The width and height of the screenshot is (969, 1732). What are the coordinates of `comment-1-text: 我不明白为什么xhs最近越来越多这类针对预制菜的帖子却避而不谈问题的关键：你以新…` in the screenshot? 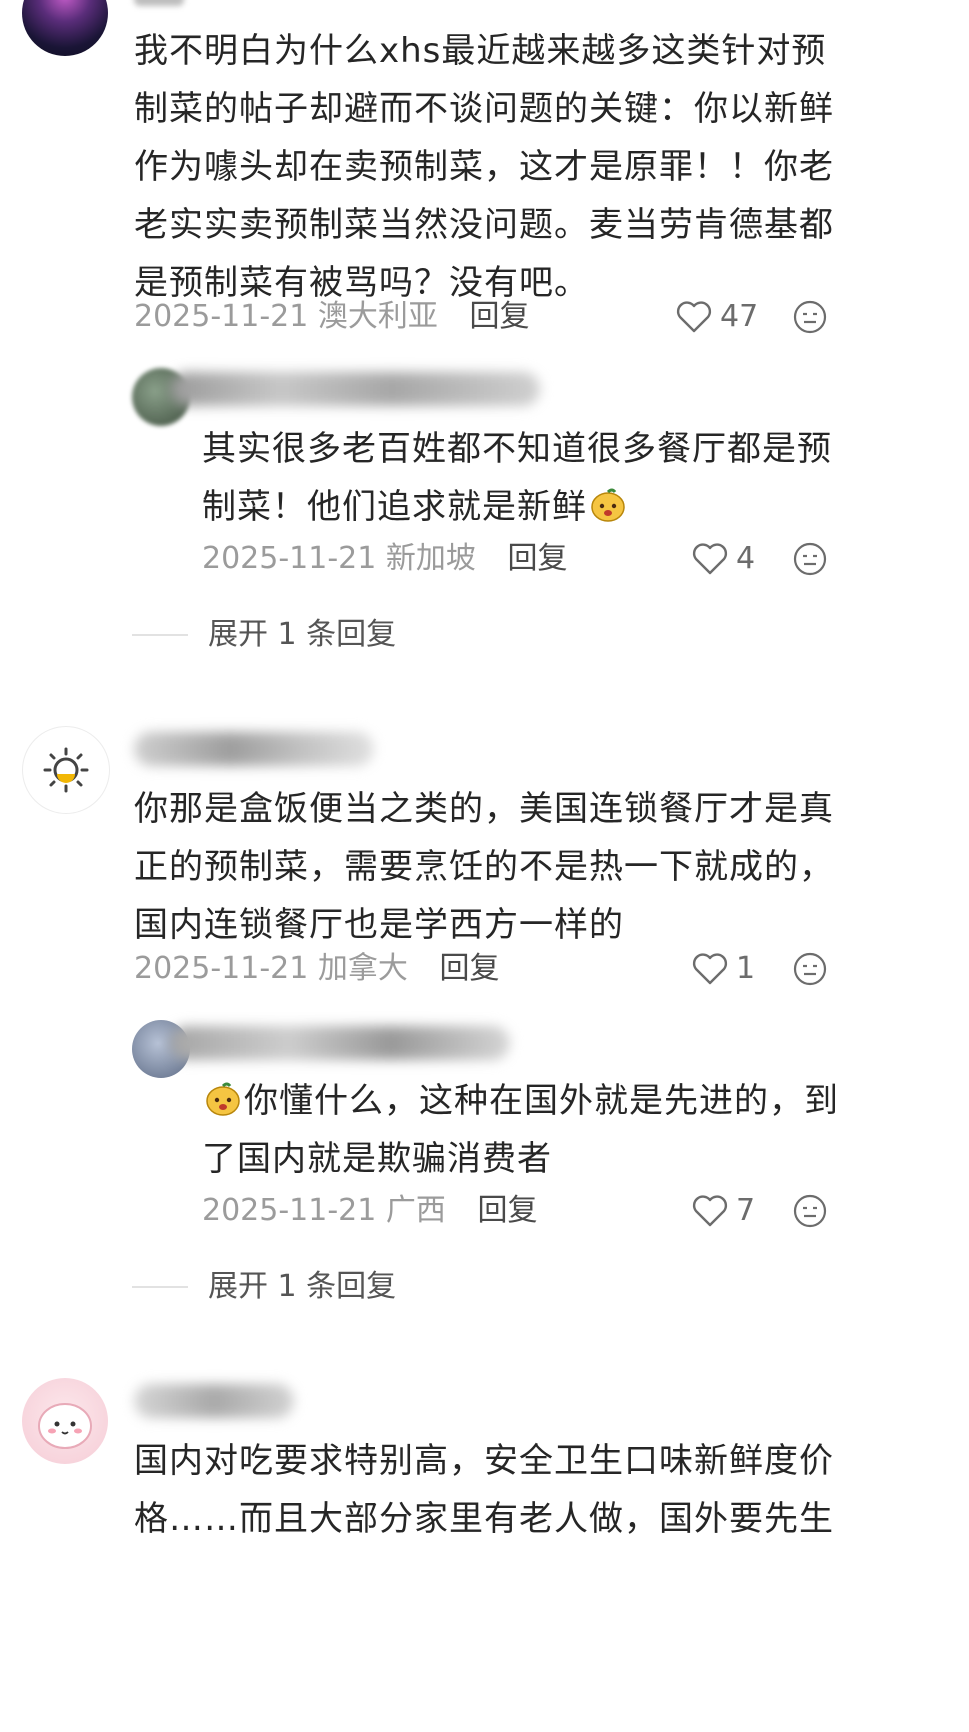 It's located at (484, 167).